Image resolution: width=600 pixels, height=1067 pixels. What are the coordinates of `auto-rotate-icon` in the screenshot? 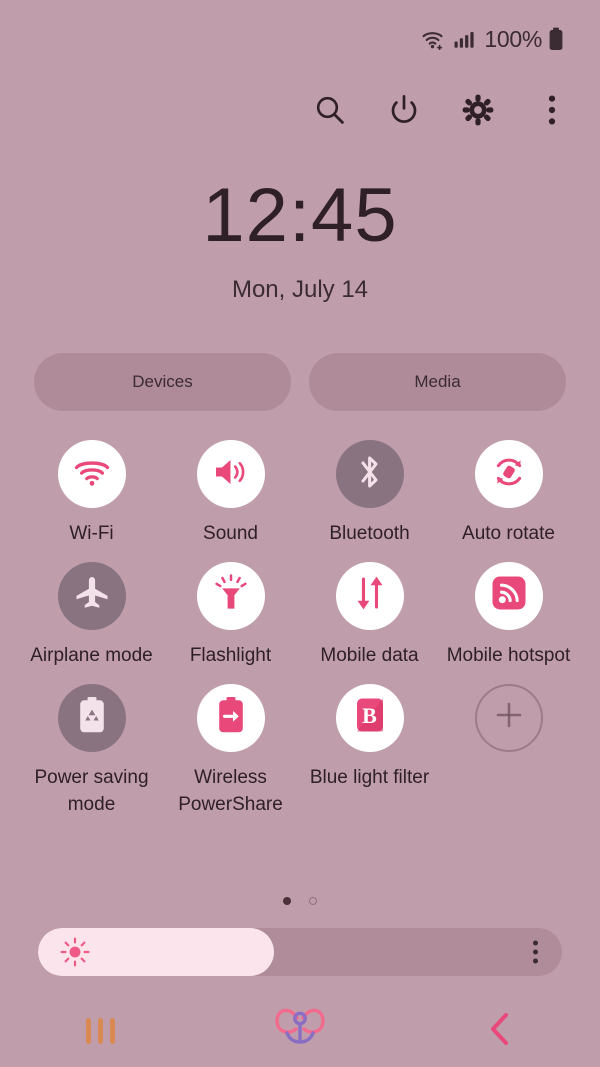 It's located at (509, 474).